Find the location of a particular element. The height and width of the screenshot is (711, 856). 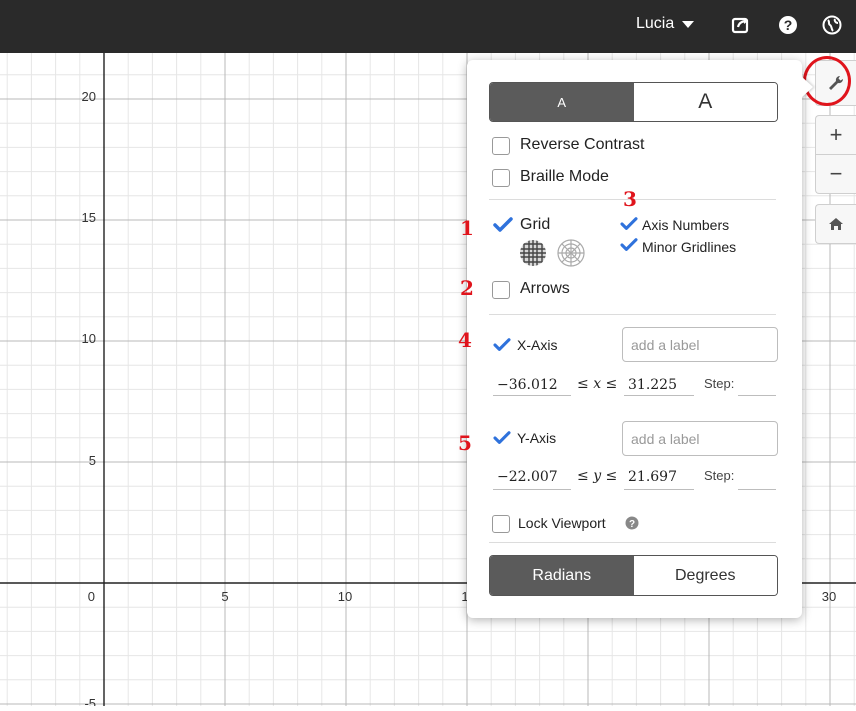

lock-viewport-checkbox is located at coordinates (501, 524).